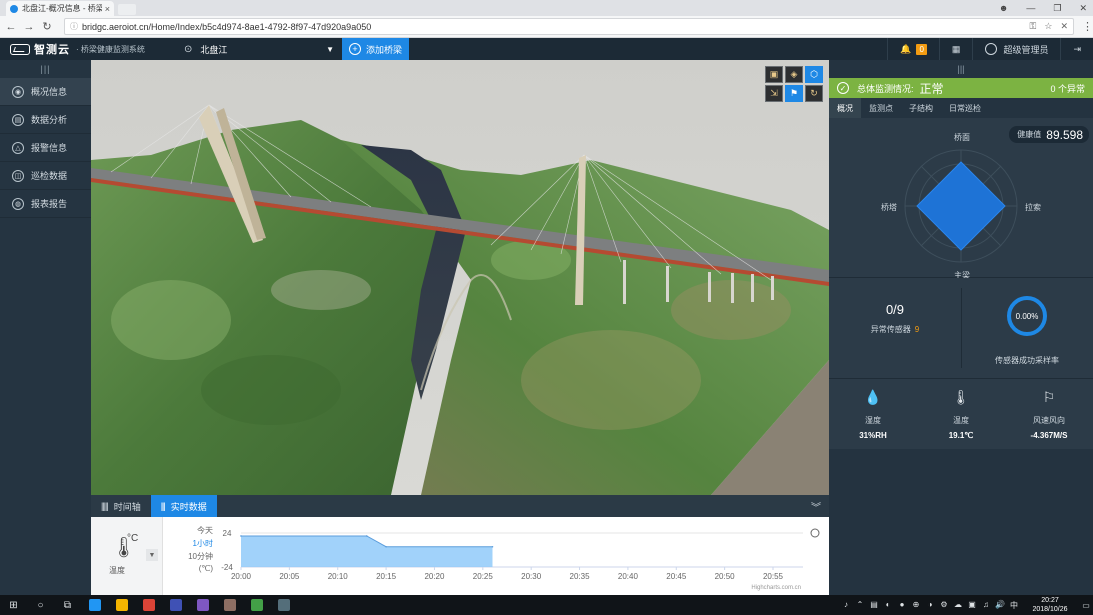 Image resolution: width=1093 pixels, height=615 pixels. I want to click on reset-view-icon: ↻, so click(814, 93).